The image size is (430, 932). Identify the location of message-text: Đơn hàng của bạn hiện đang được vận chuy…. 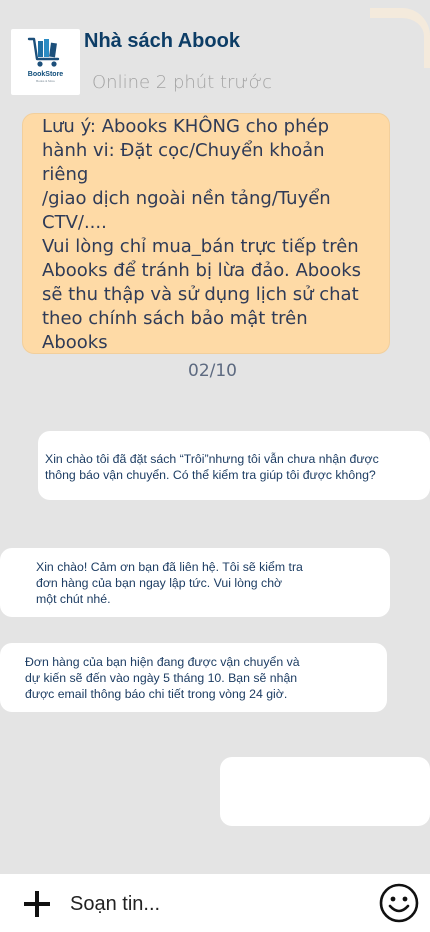
(162, 678).